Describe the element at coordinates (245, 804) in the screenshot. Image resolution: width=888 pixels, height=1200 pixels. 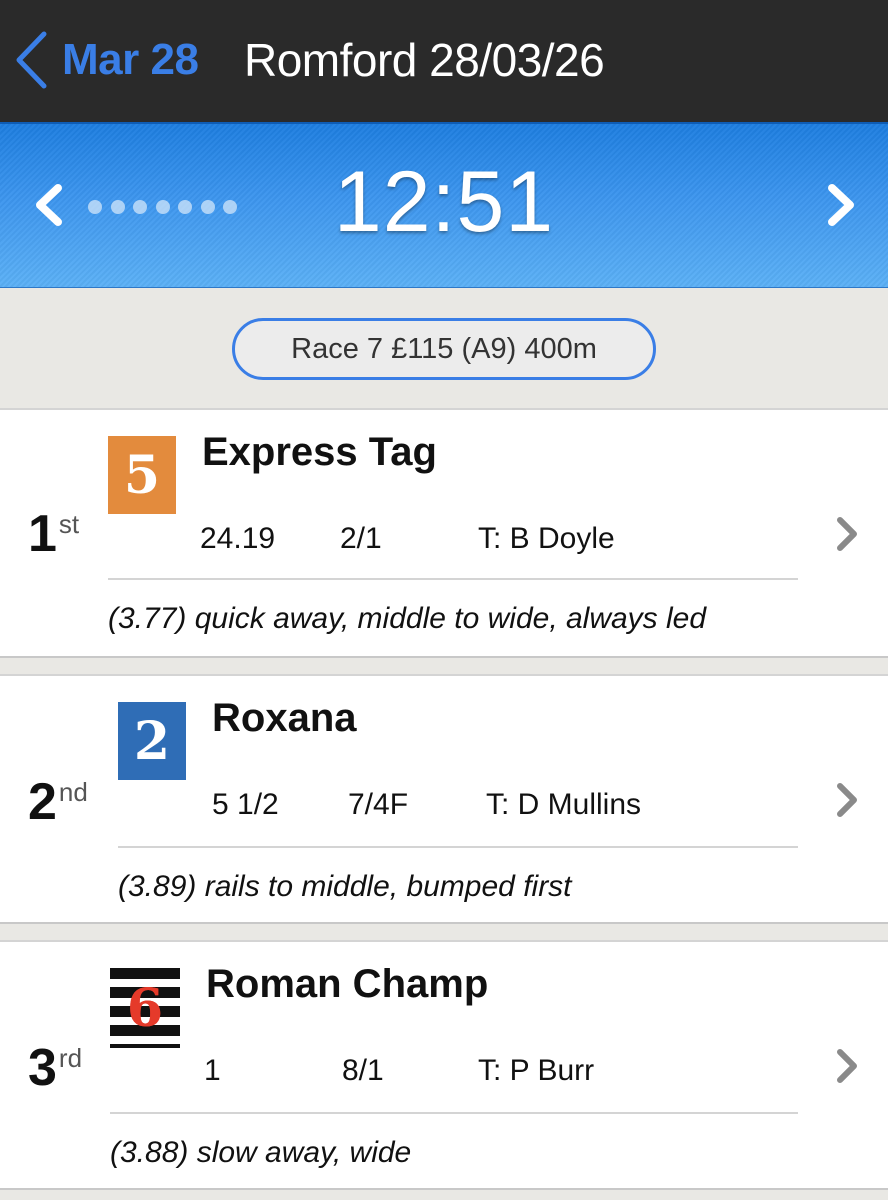
I see `runner-distance: 5 1/2` at that location.